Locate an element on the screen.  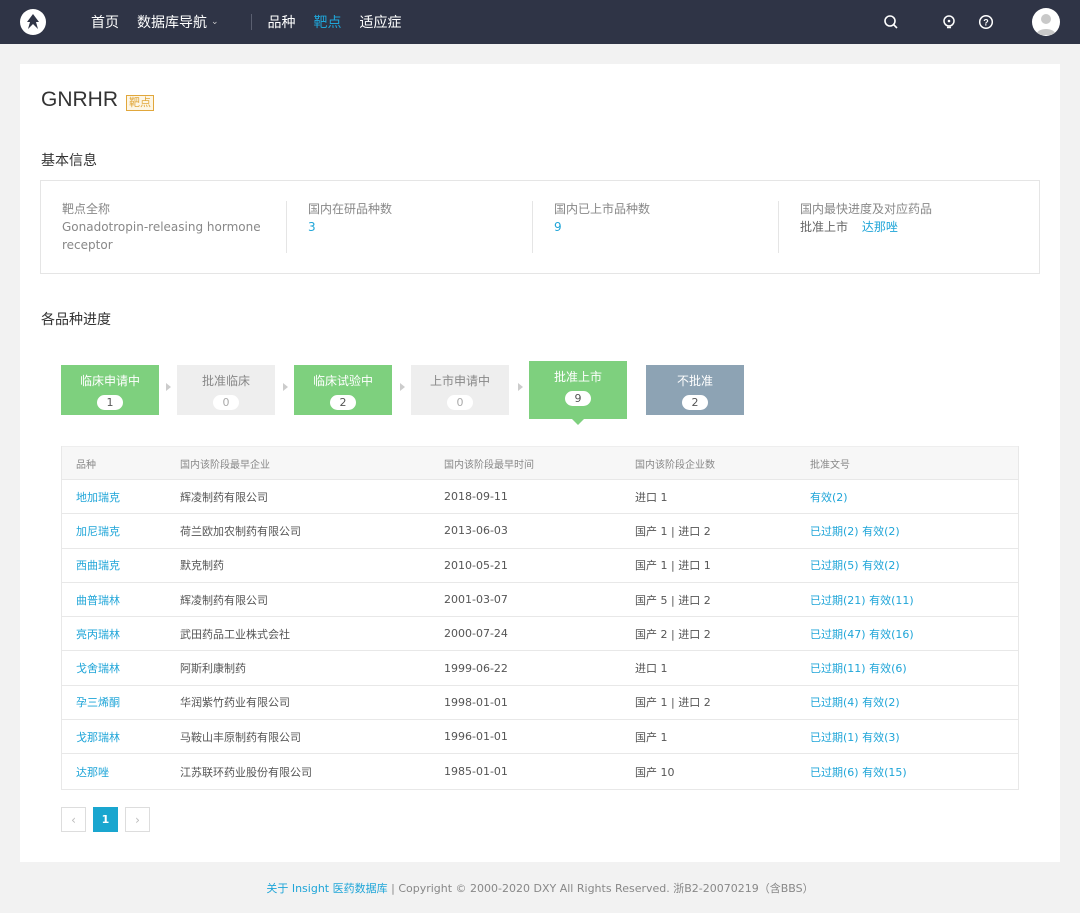
company-cell: 荷兰欧加农制药有限公司 is located at coordinates (240, 531).